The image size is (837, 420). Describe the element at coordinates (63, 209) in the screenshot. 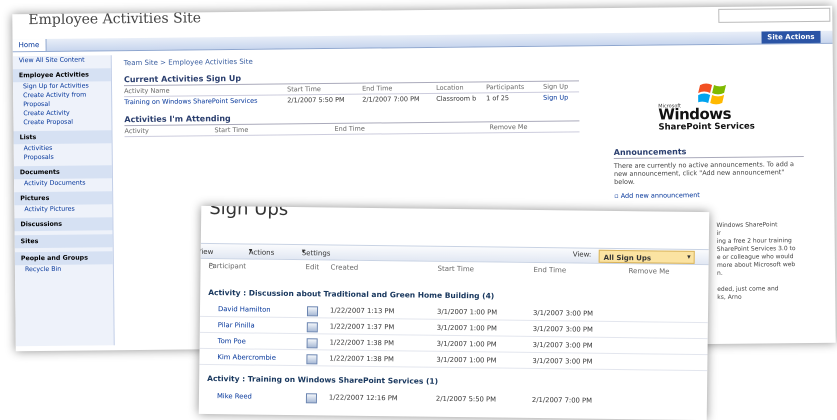

I see `quicklaunch-item: Activity Pictures` at that location.